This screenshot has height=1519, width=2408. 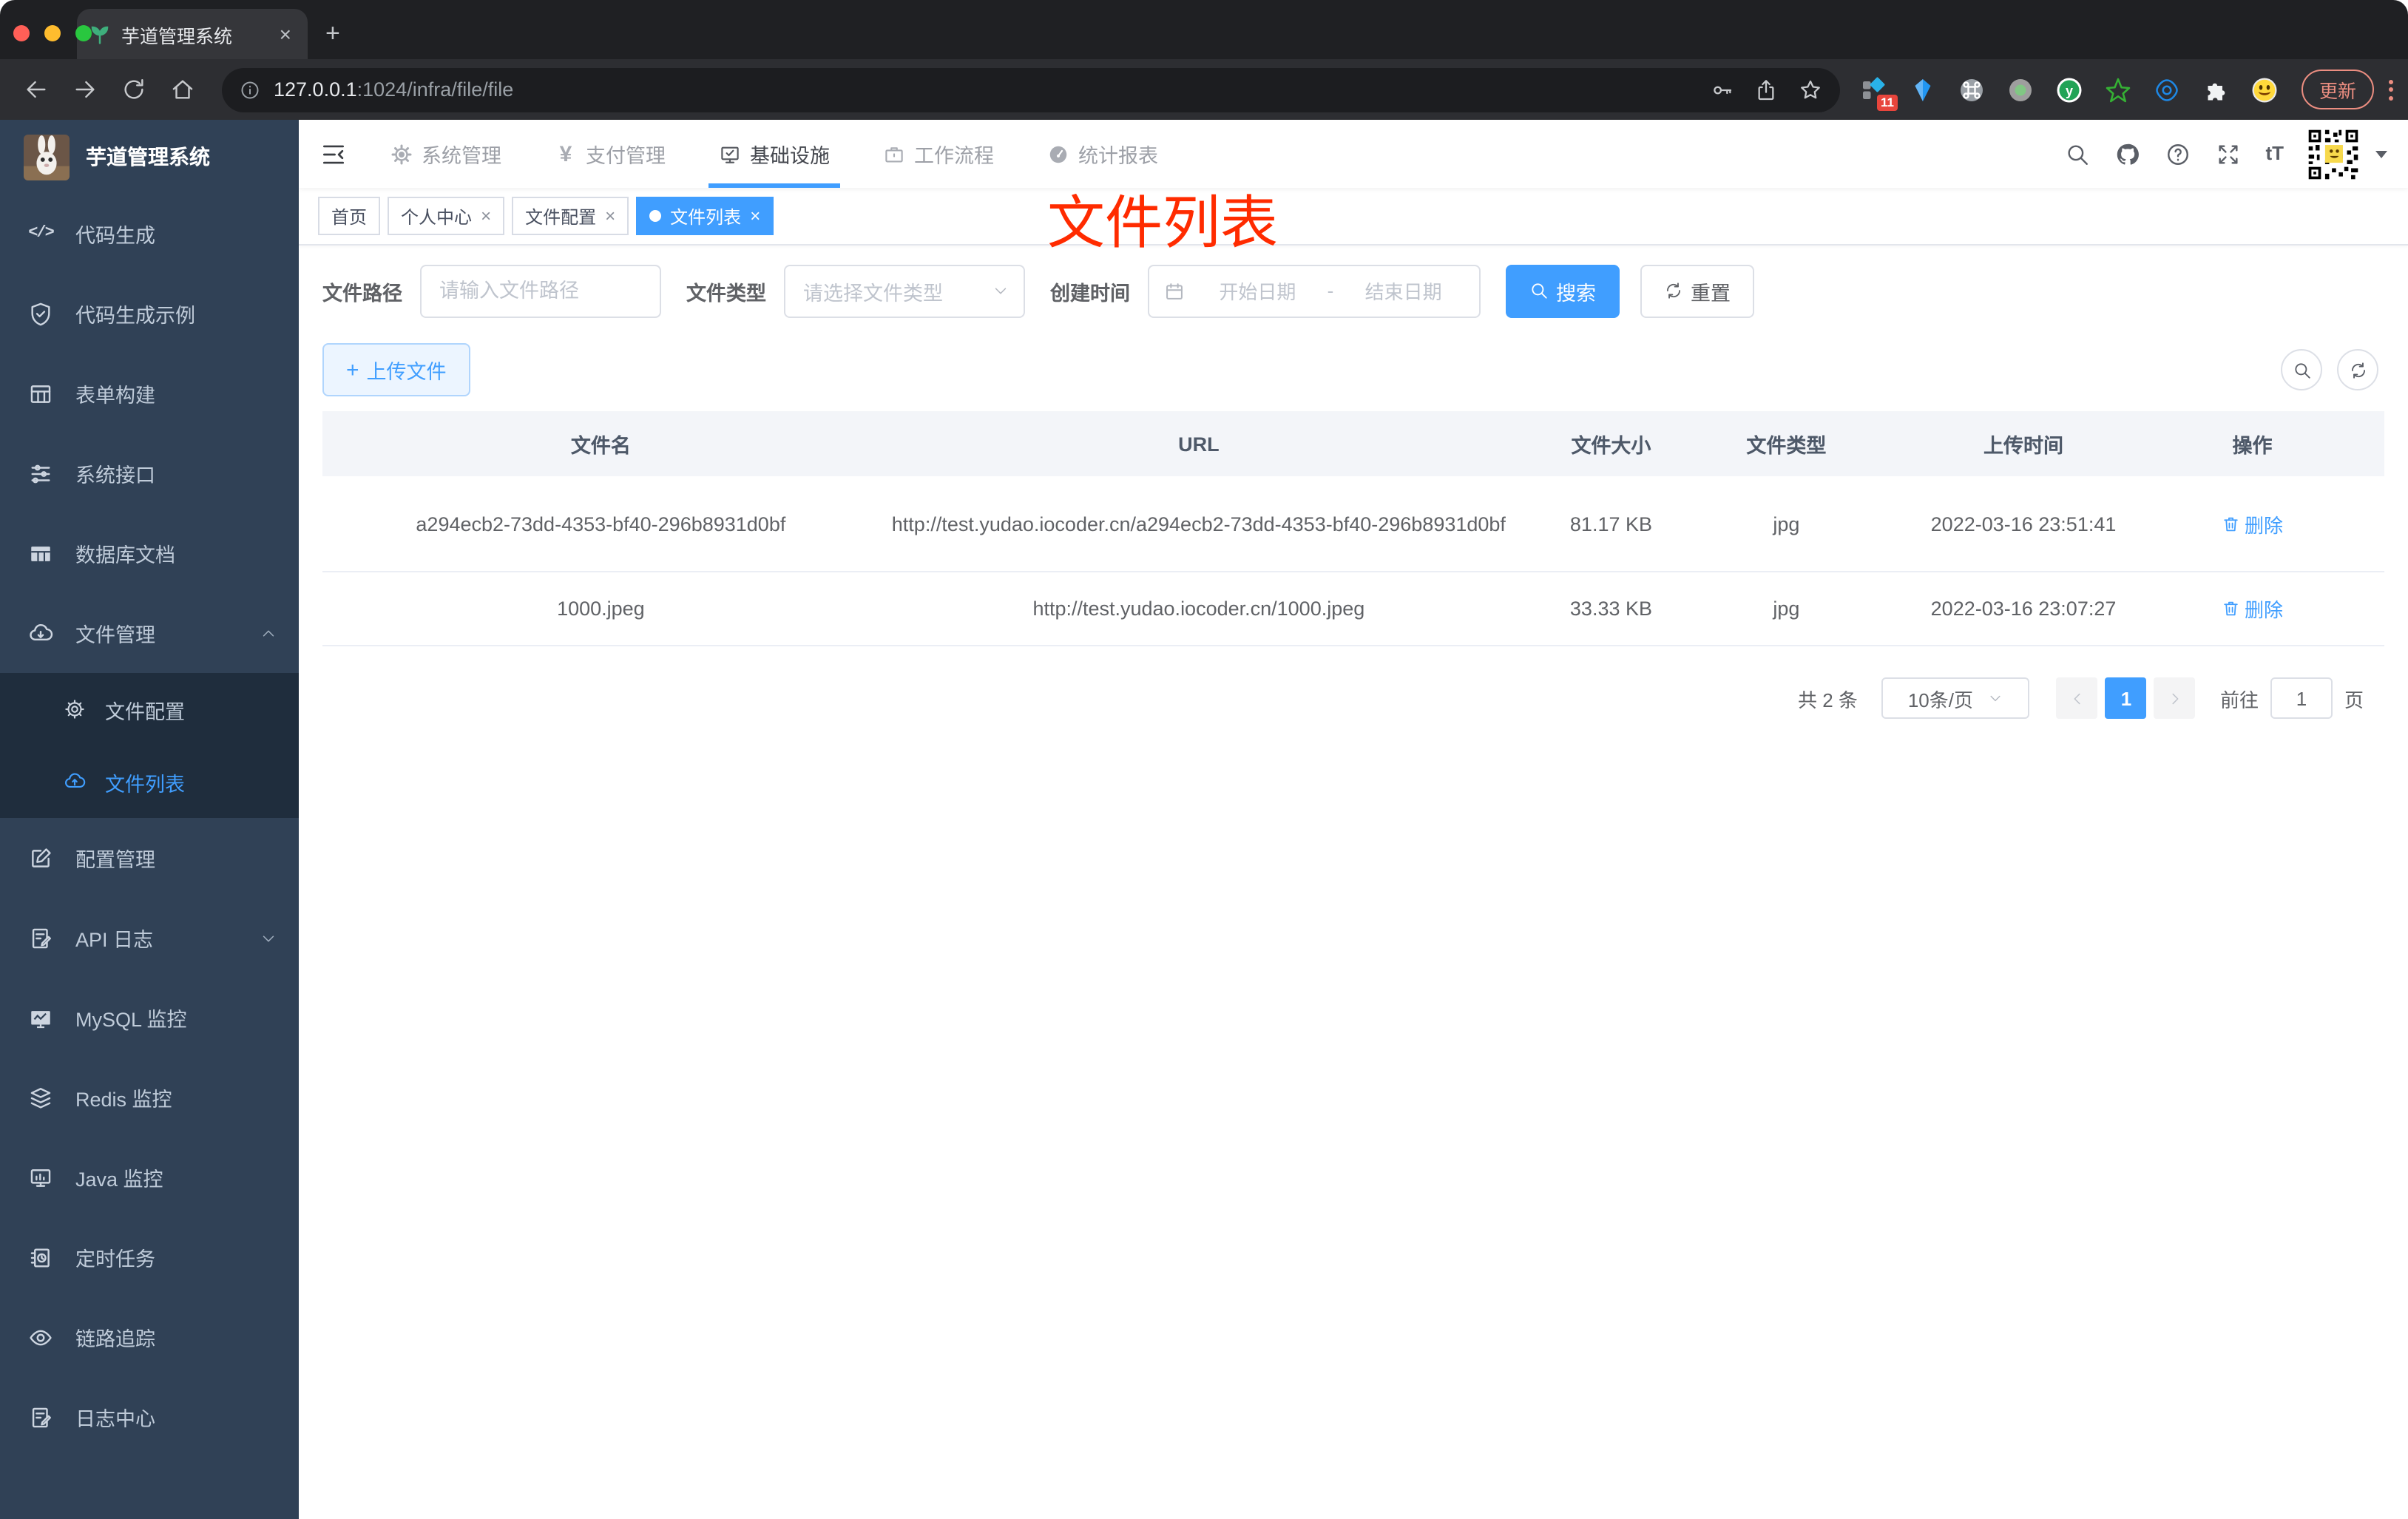 What do you see at coordinates (610, 154) in the screenshot?
I see `top-nav-payment: ¥ 支付管理` at bounding box center [610, 154].